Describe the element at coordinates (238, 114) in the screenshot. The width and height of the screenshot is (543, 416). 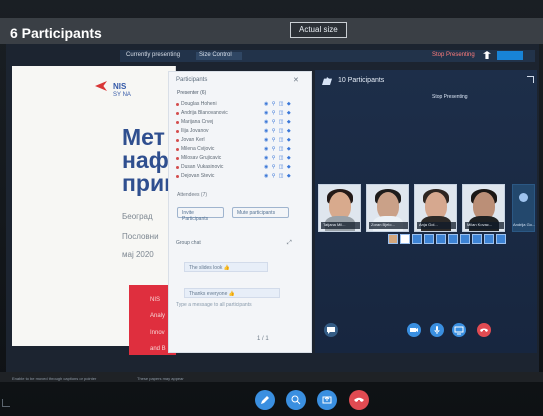
I see `participant-row: Andrija Blanovanovic ◉ ⚲ ◫ ◆` at that location.